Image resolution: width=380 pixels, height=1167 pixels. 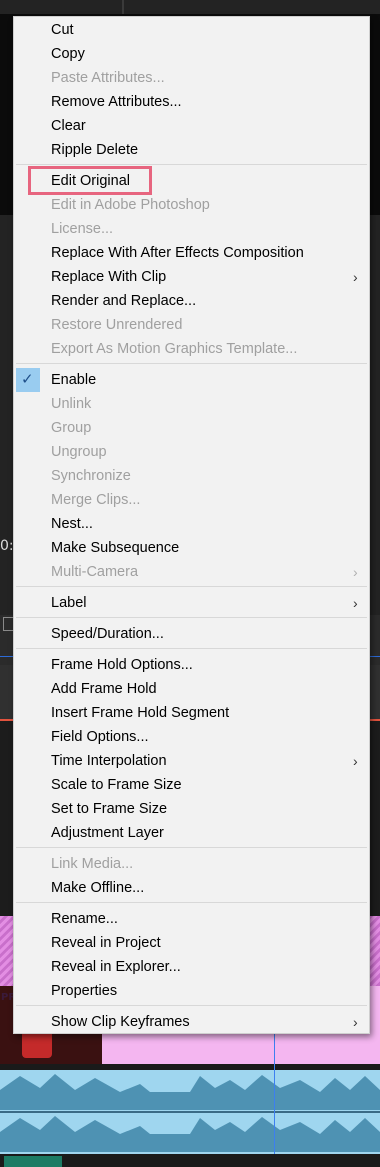 What do you see at coordinates (109, 761) in the screenshot?
I see `menu-item-label: Time Interpolation` at bounding box center [109, 761].